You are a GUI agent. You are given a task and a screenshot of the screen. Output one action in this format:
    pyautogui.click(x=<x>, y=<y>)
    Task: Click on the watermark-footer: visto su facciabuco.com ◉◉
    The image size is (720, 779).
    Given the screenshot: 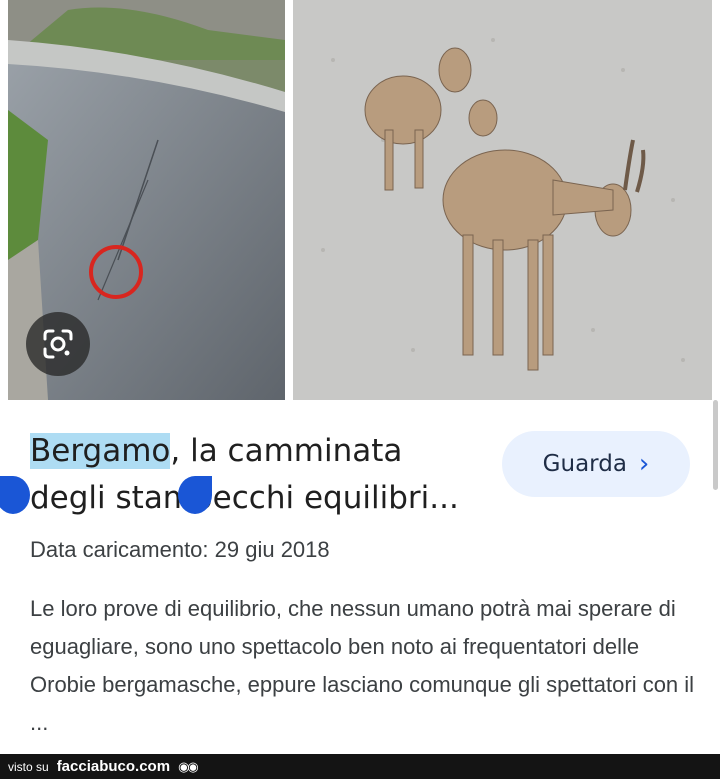 What is the action you would take?
    pyautogui.click(x=360, y=766)
    